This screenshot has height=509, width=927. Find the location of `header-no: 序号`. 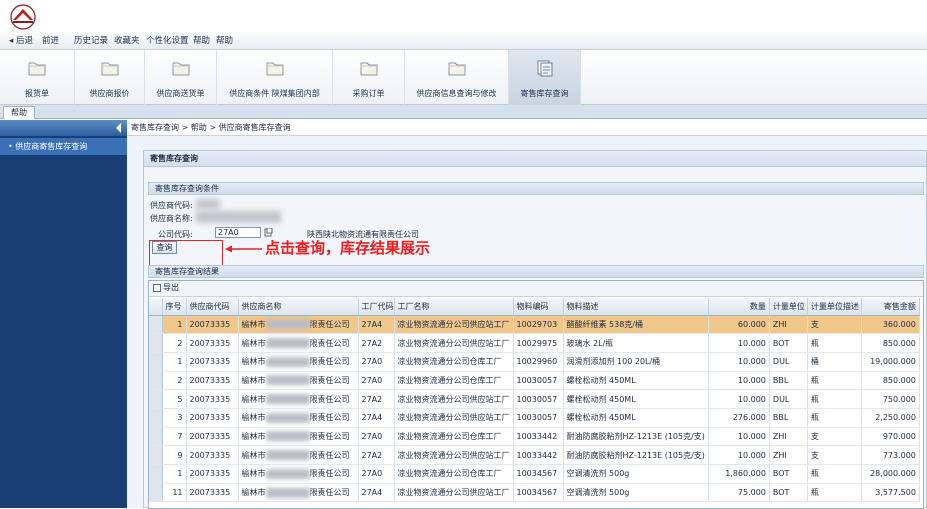

header-no: 序号 is located at coordinates (174, 307).